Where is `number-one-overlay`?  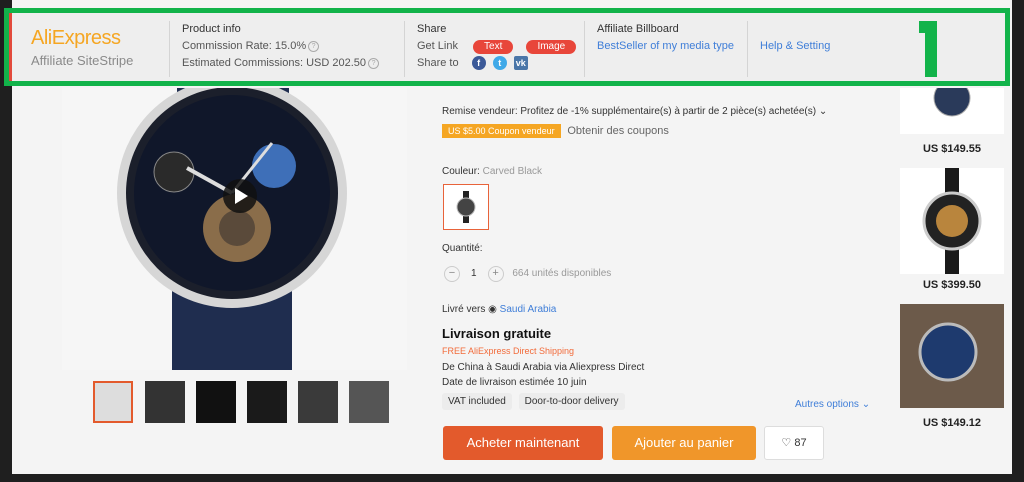
number-one-overlay is located at coordinates (928, 49).